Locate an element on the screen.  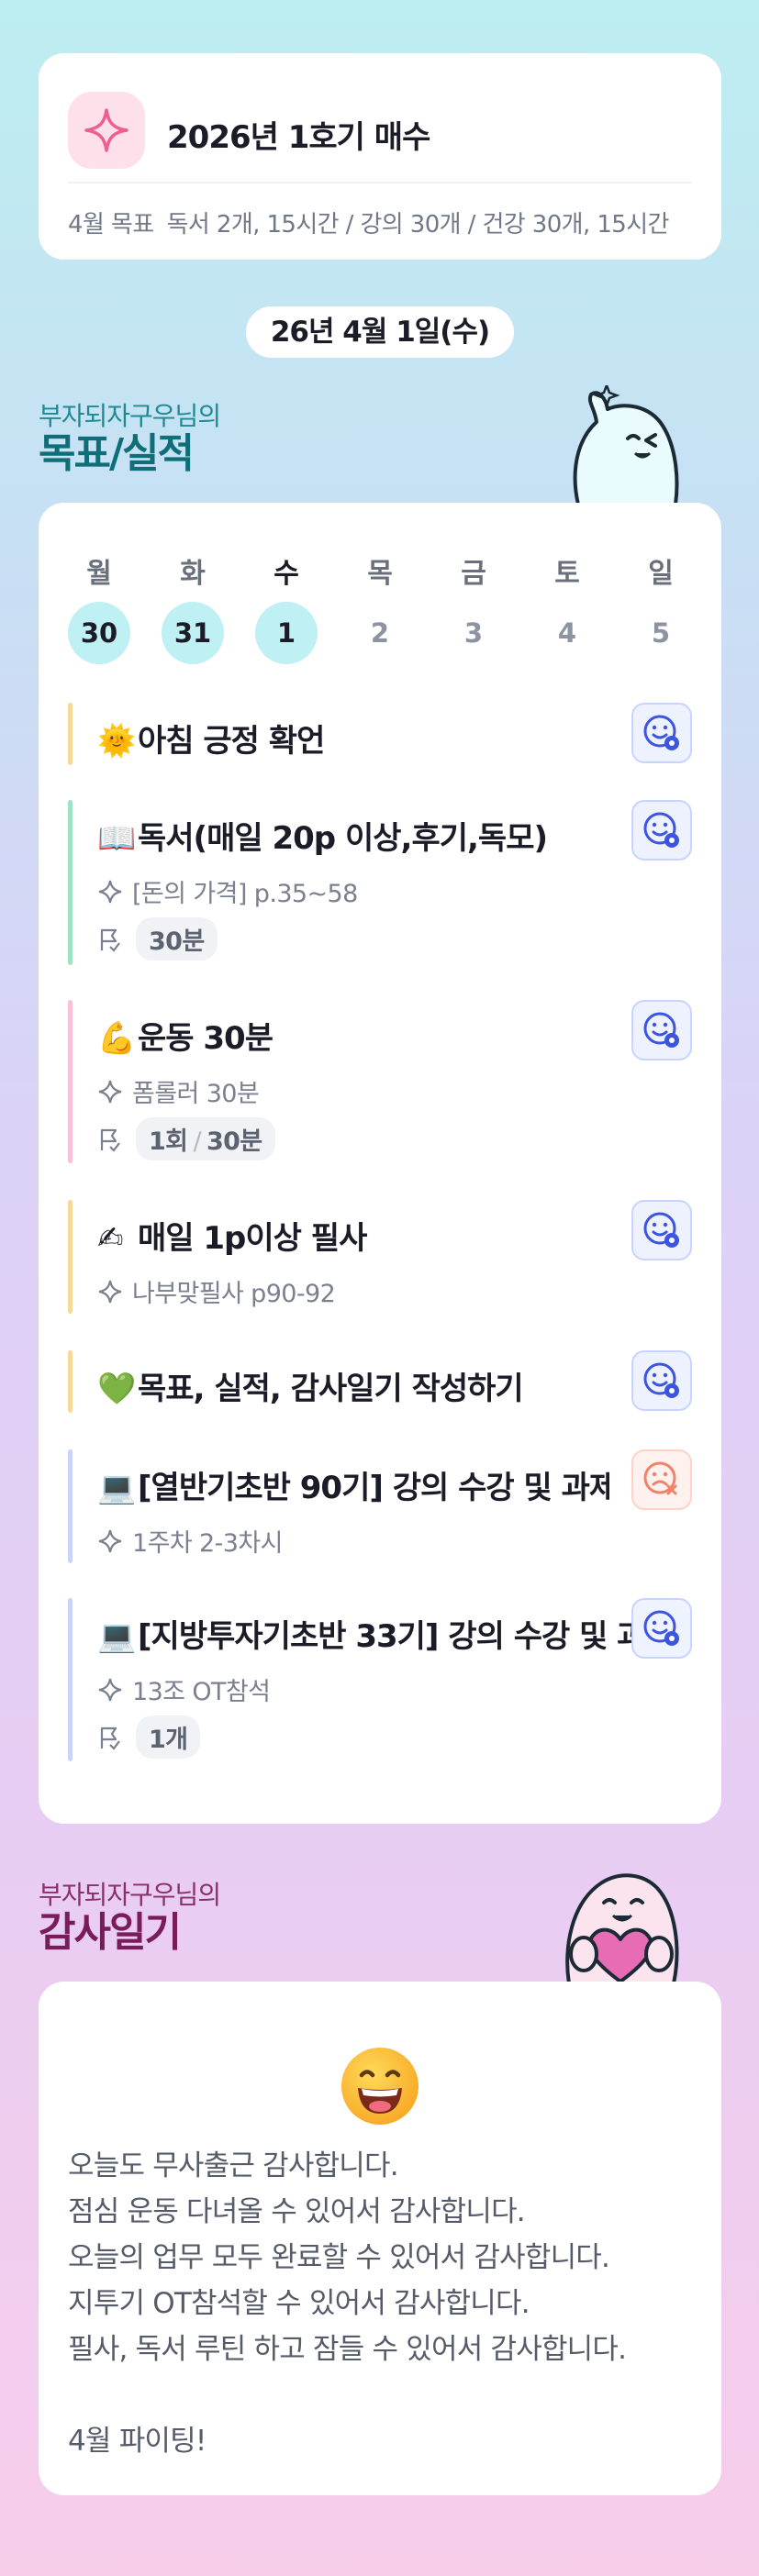
task-title: 🌞아침 긍정 확언 is located at coordinates (211, 741).